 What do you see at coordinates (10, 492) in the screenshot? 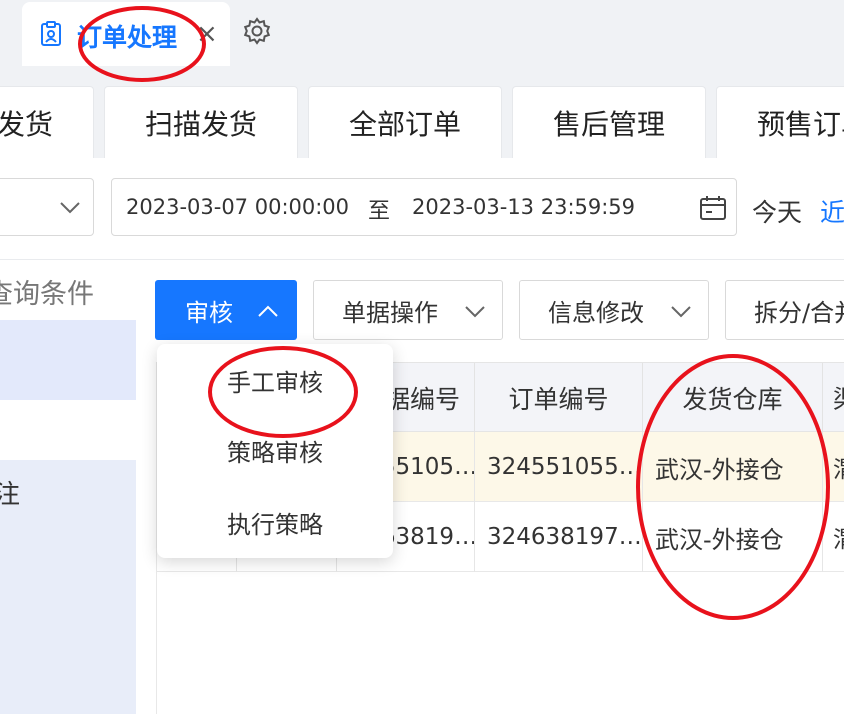
I see `query-panel-item-label: 注` at bounding box center [10, 492].